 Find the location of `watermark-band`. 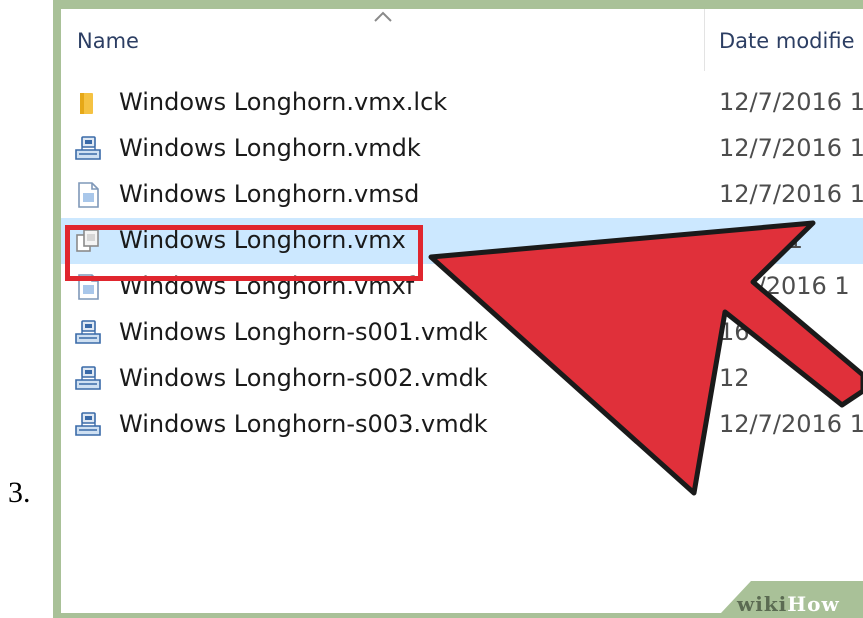

watermark-band is located at coordinates (792, 597).